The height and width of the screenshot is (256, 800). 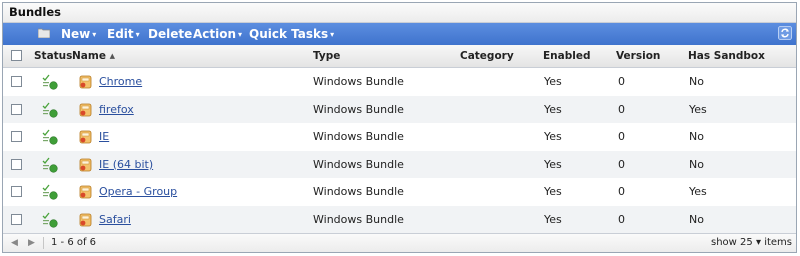 I want to click on prev-page-icon: ◀, so click(x=14, y=243).